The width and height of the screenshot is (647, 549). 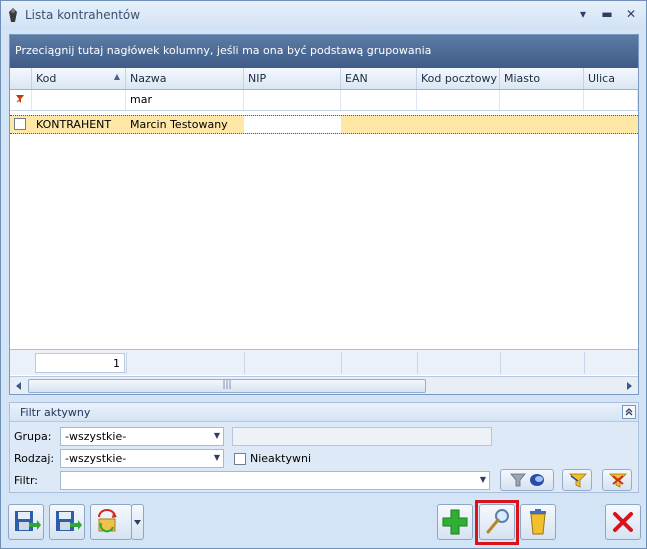 What do you see at coordinates (323, 15) in the screenshot?
I see `title-bar: Lista kontrahentów ▾ ▬ ✕` at bounding box center [323, 15].